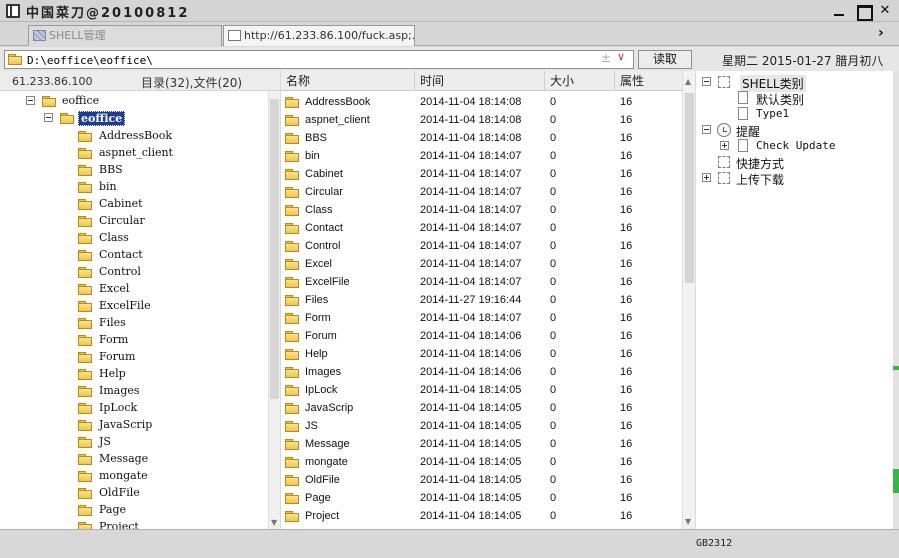 This screenshot has width=899, height=558. What do you see at coordinates (168, 136) in the screenshot?
I see `tree-node-folder: AddressBook` at bounding box center [168, 136].